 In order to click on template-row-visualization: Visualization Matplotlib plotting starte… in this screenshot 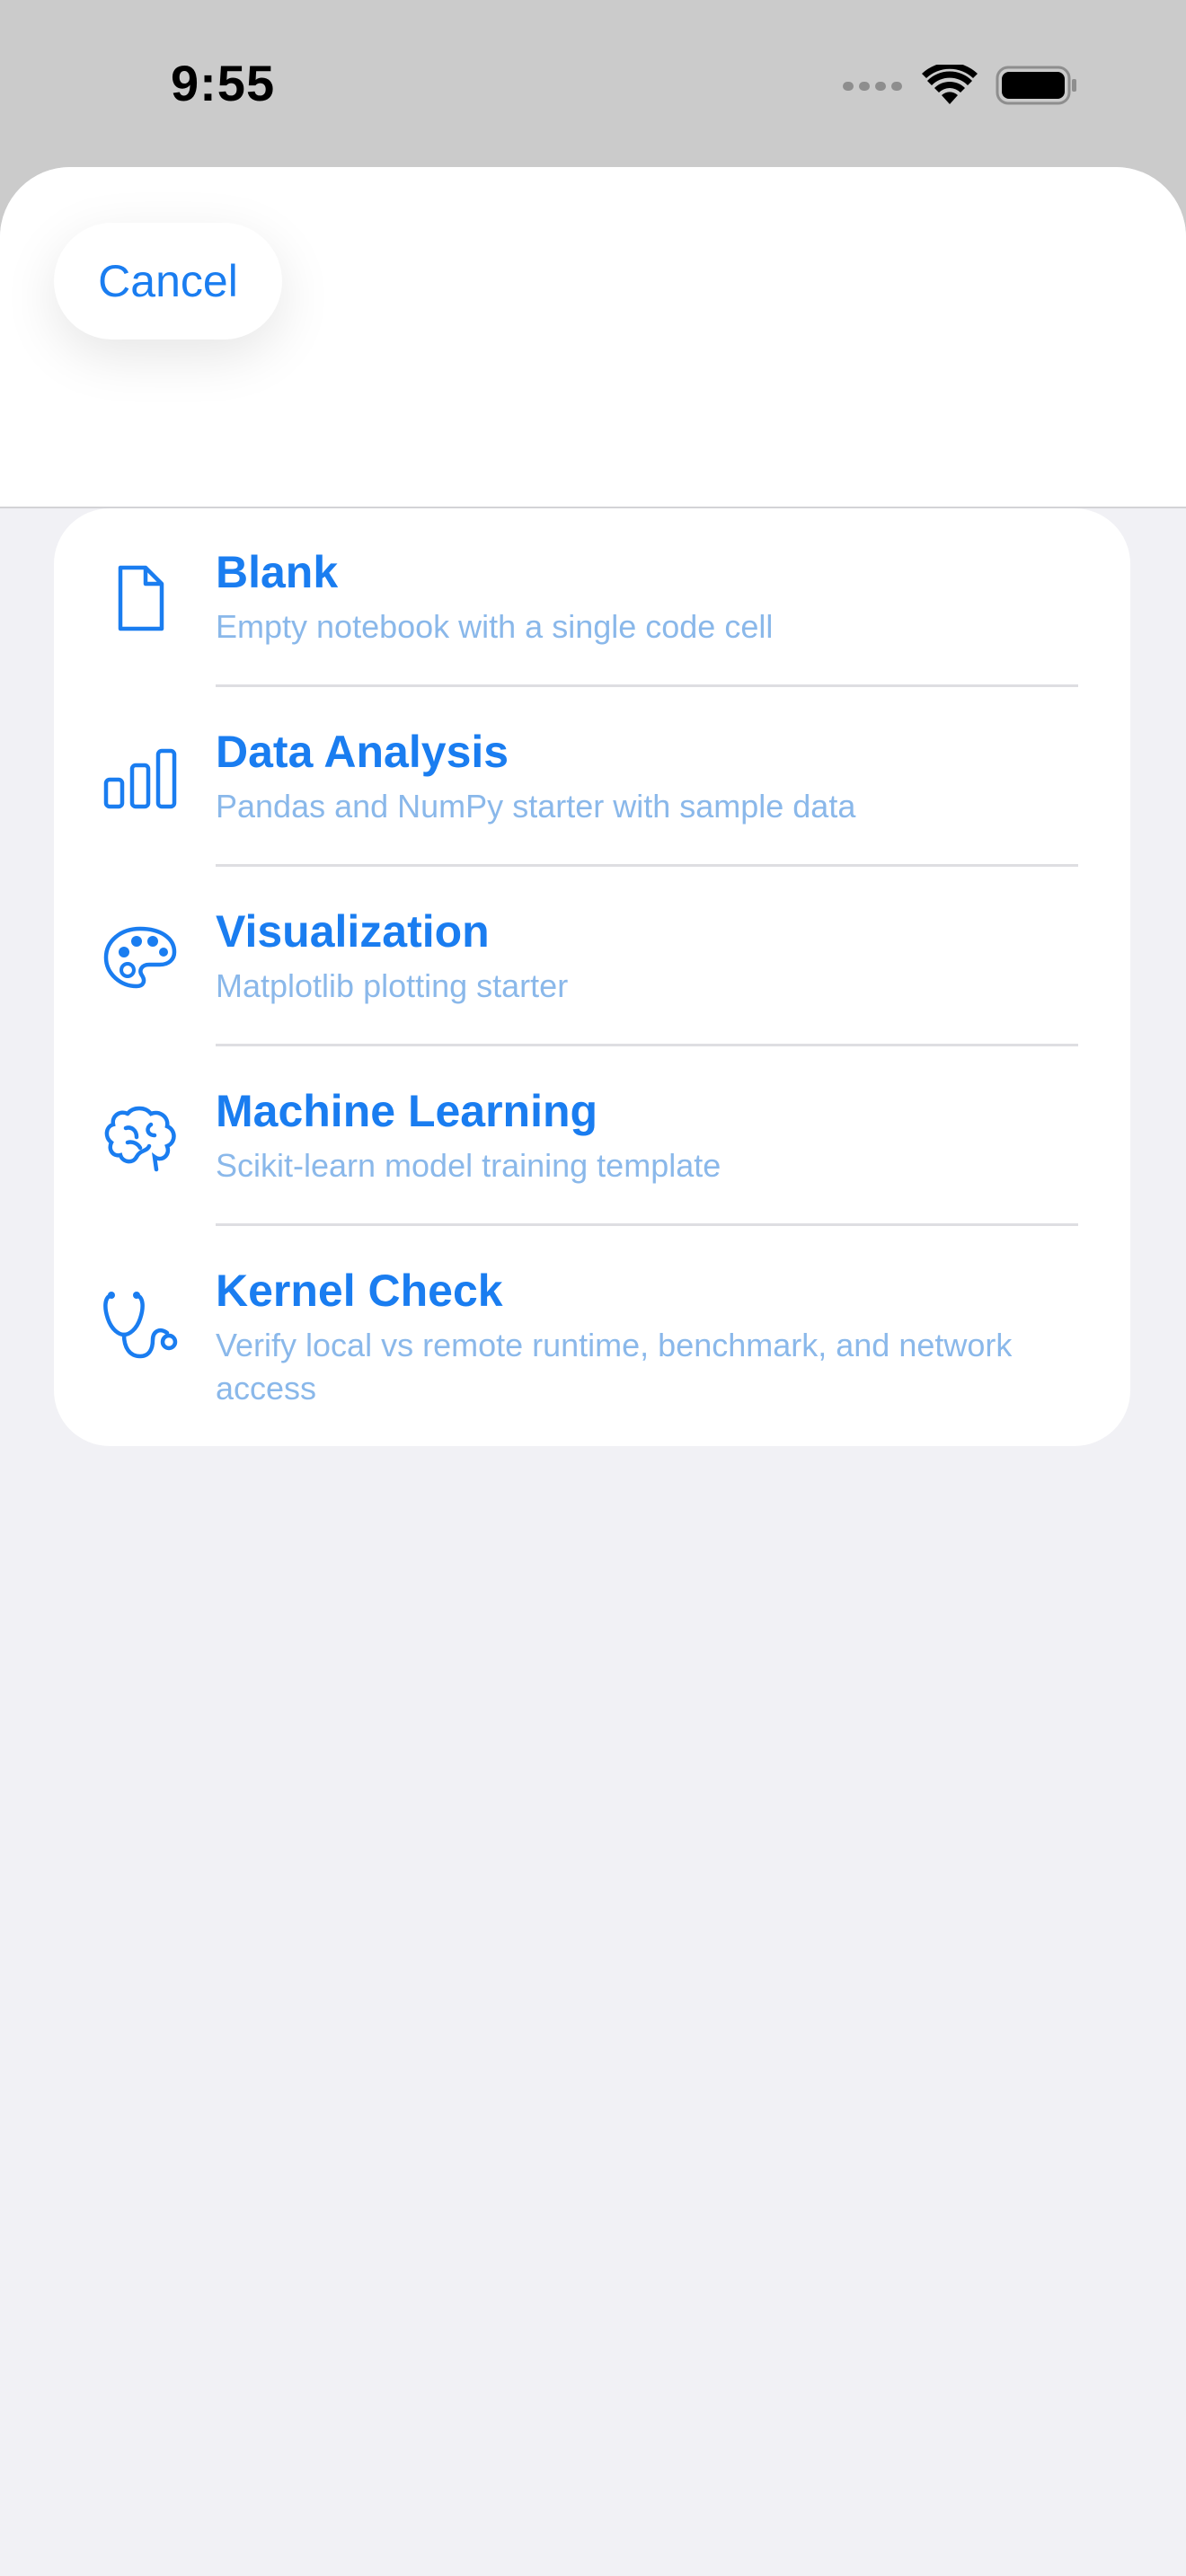, I will do `click(592, 958)`.